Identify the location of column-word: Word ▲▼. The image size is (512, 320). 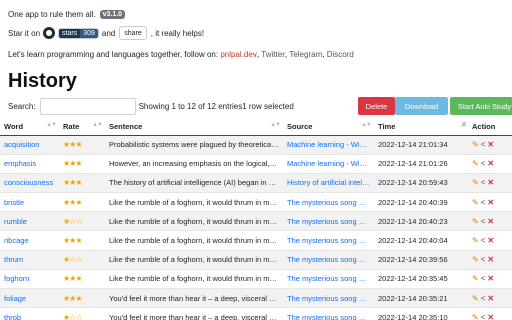
(29, 127).